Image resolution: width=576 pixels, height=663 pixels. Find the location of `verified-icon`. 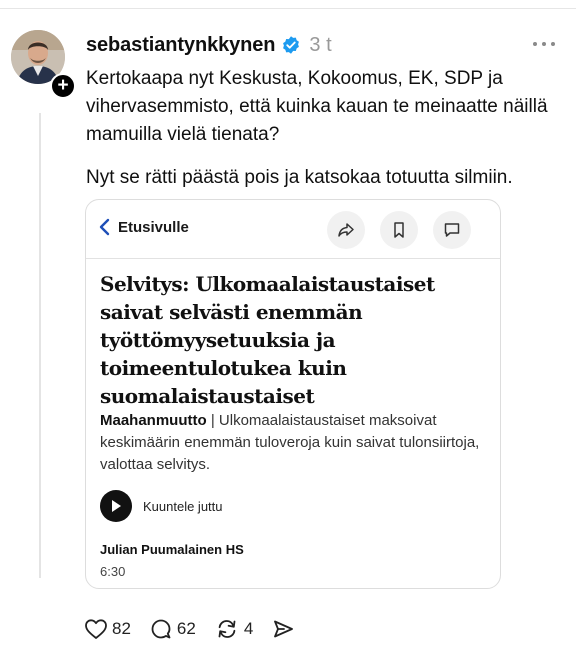

verified-icon is located at coordinates (291, 45).